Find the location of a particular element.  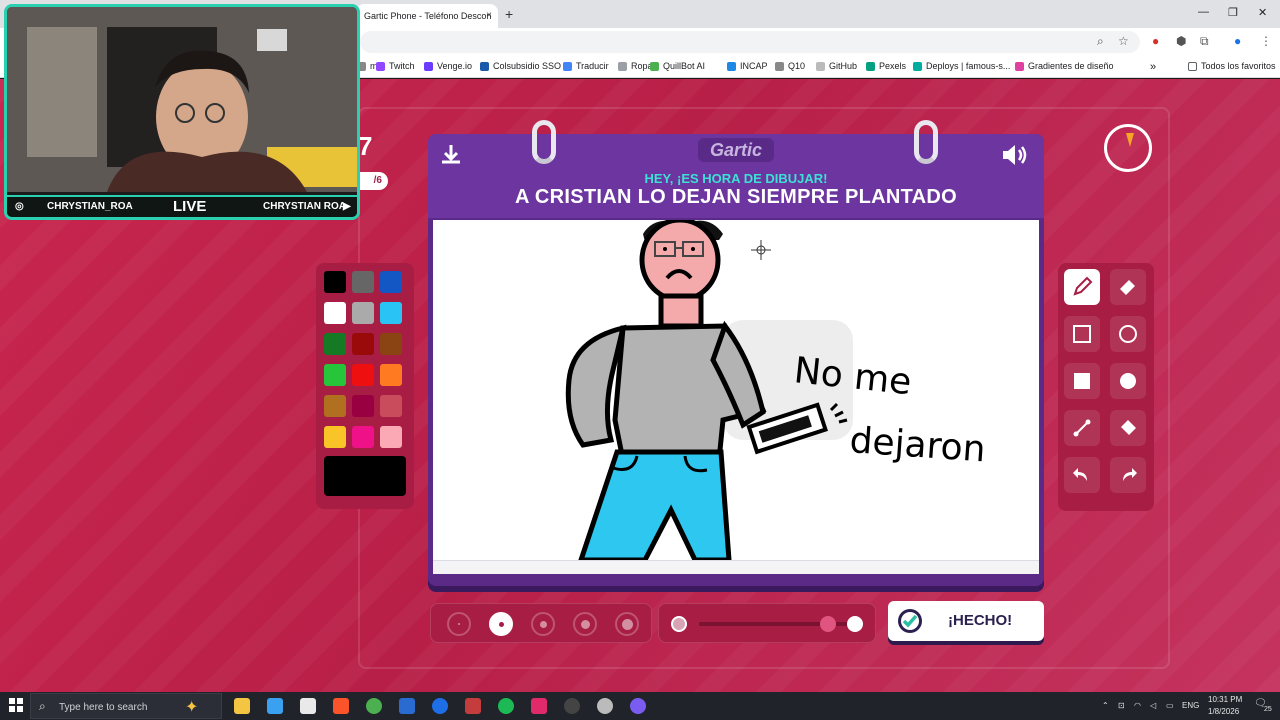

clock-time: 10:31 PM is located at coordinates (1225, 699).